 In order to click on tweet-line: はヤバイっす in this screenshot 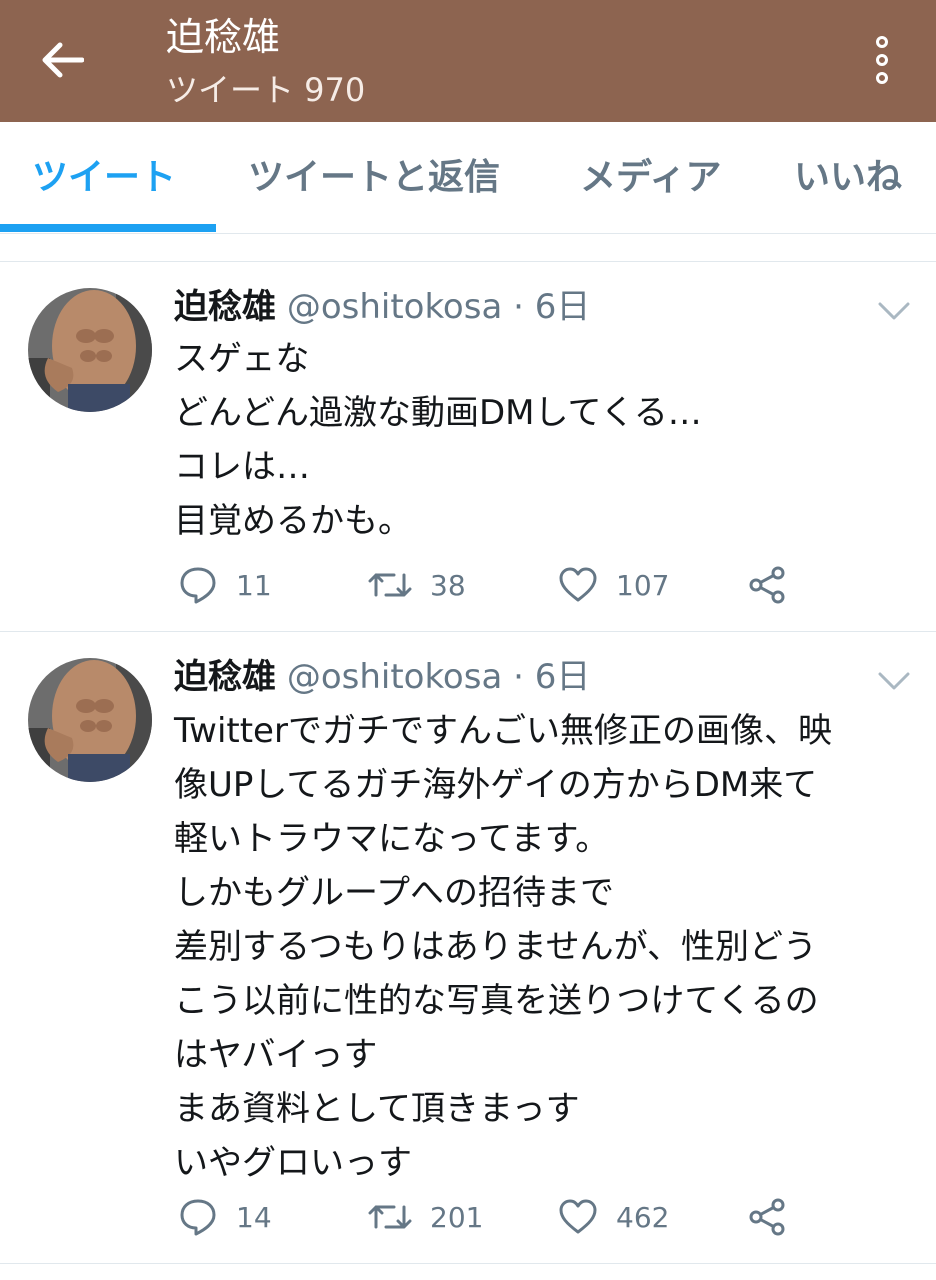, I will do `click(276, 1055)`.